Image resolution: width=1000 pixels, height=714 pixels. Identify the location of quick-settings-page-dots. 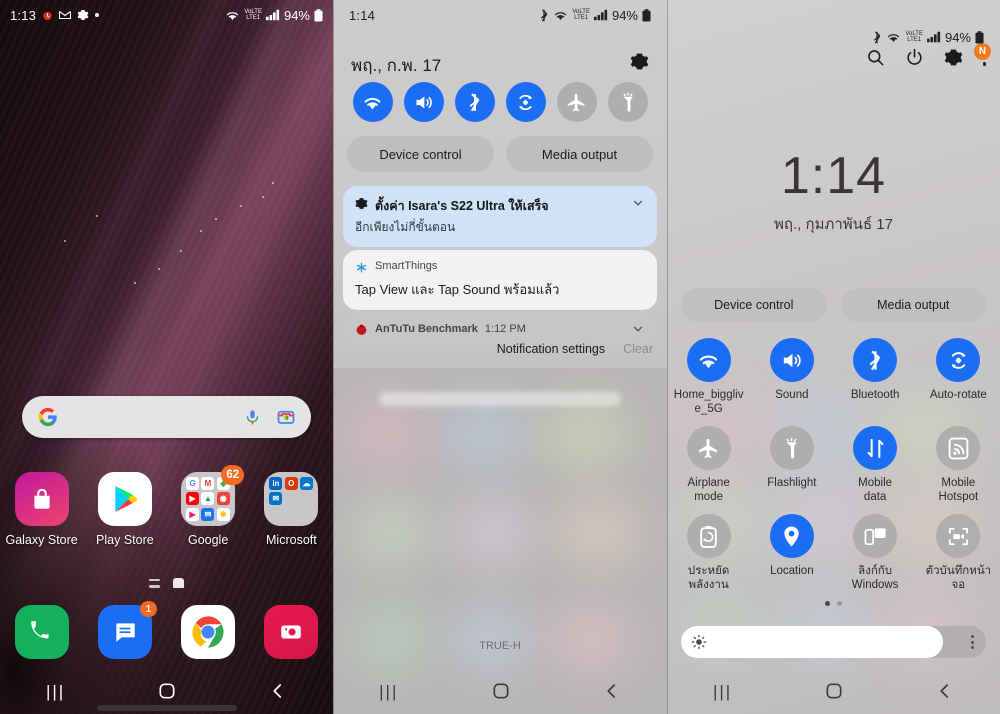
(833, 603).